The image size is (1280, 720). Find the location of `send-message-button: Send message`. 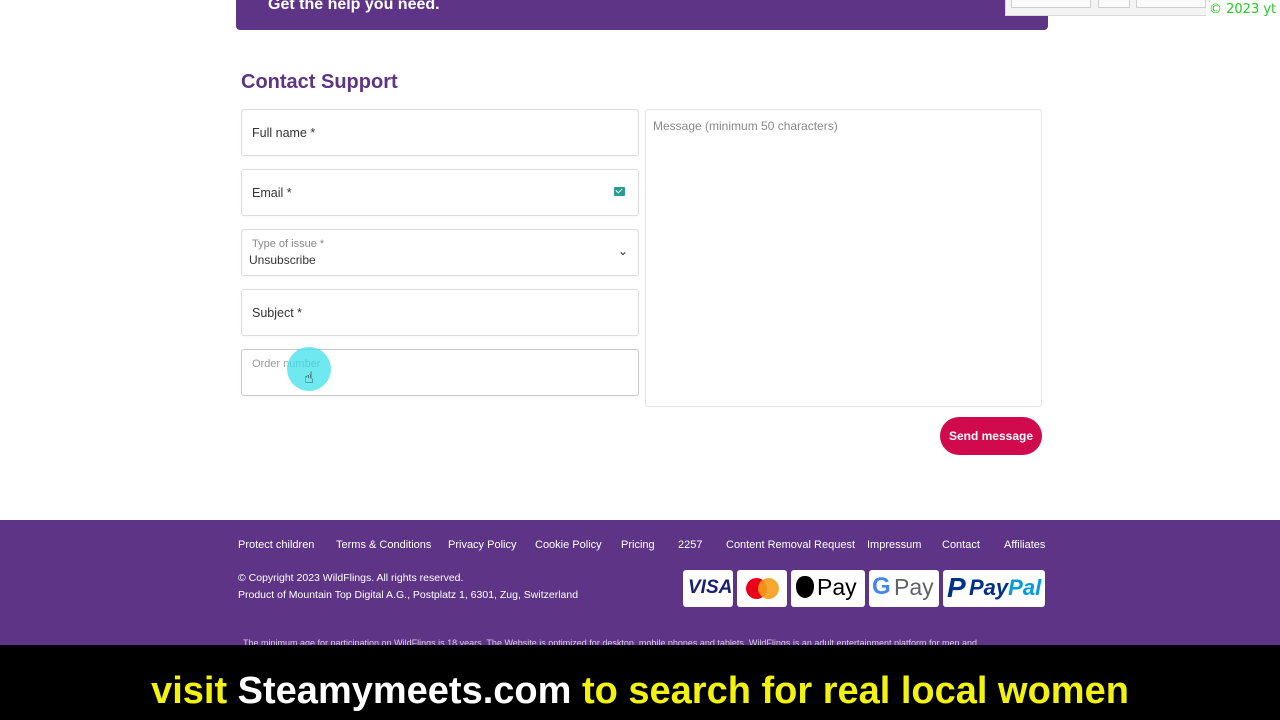

send-message-button: Send message is located at coordinates (991, 436).